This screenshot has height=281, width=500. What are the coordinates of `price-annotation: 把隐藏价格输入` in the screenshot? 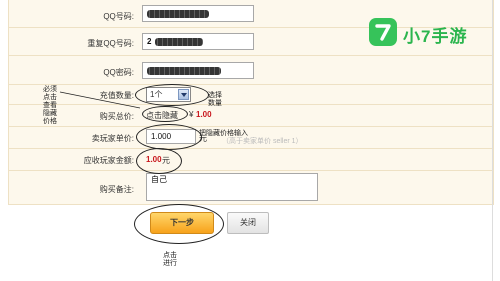 It's located at (223, 133).